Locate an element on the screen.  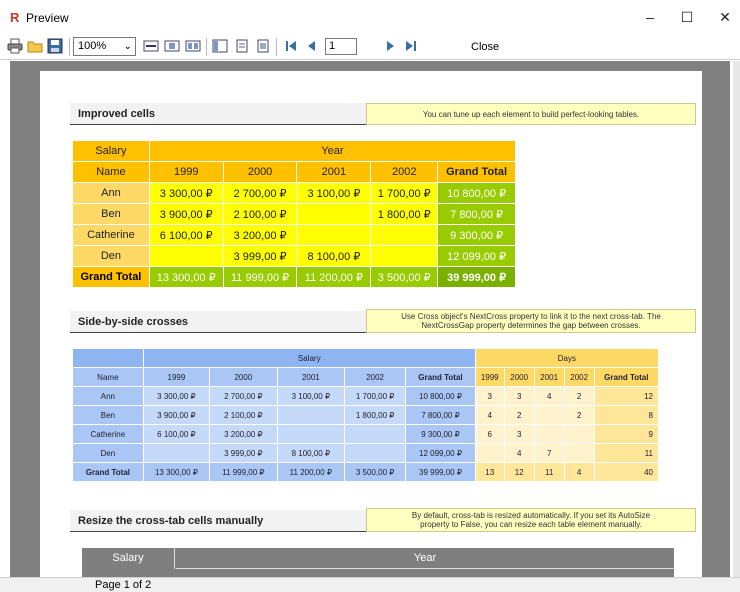
app-logo-icon: R is located at coordinates (15, 17).